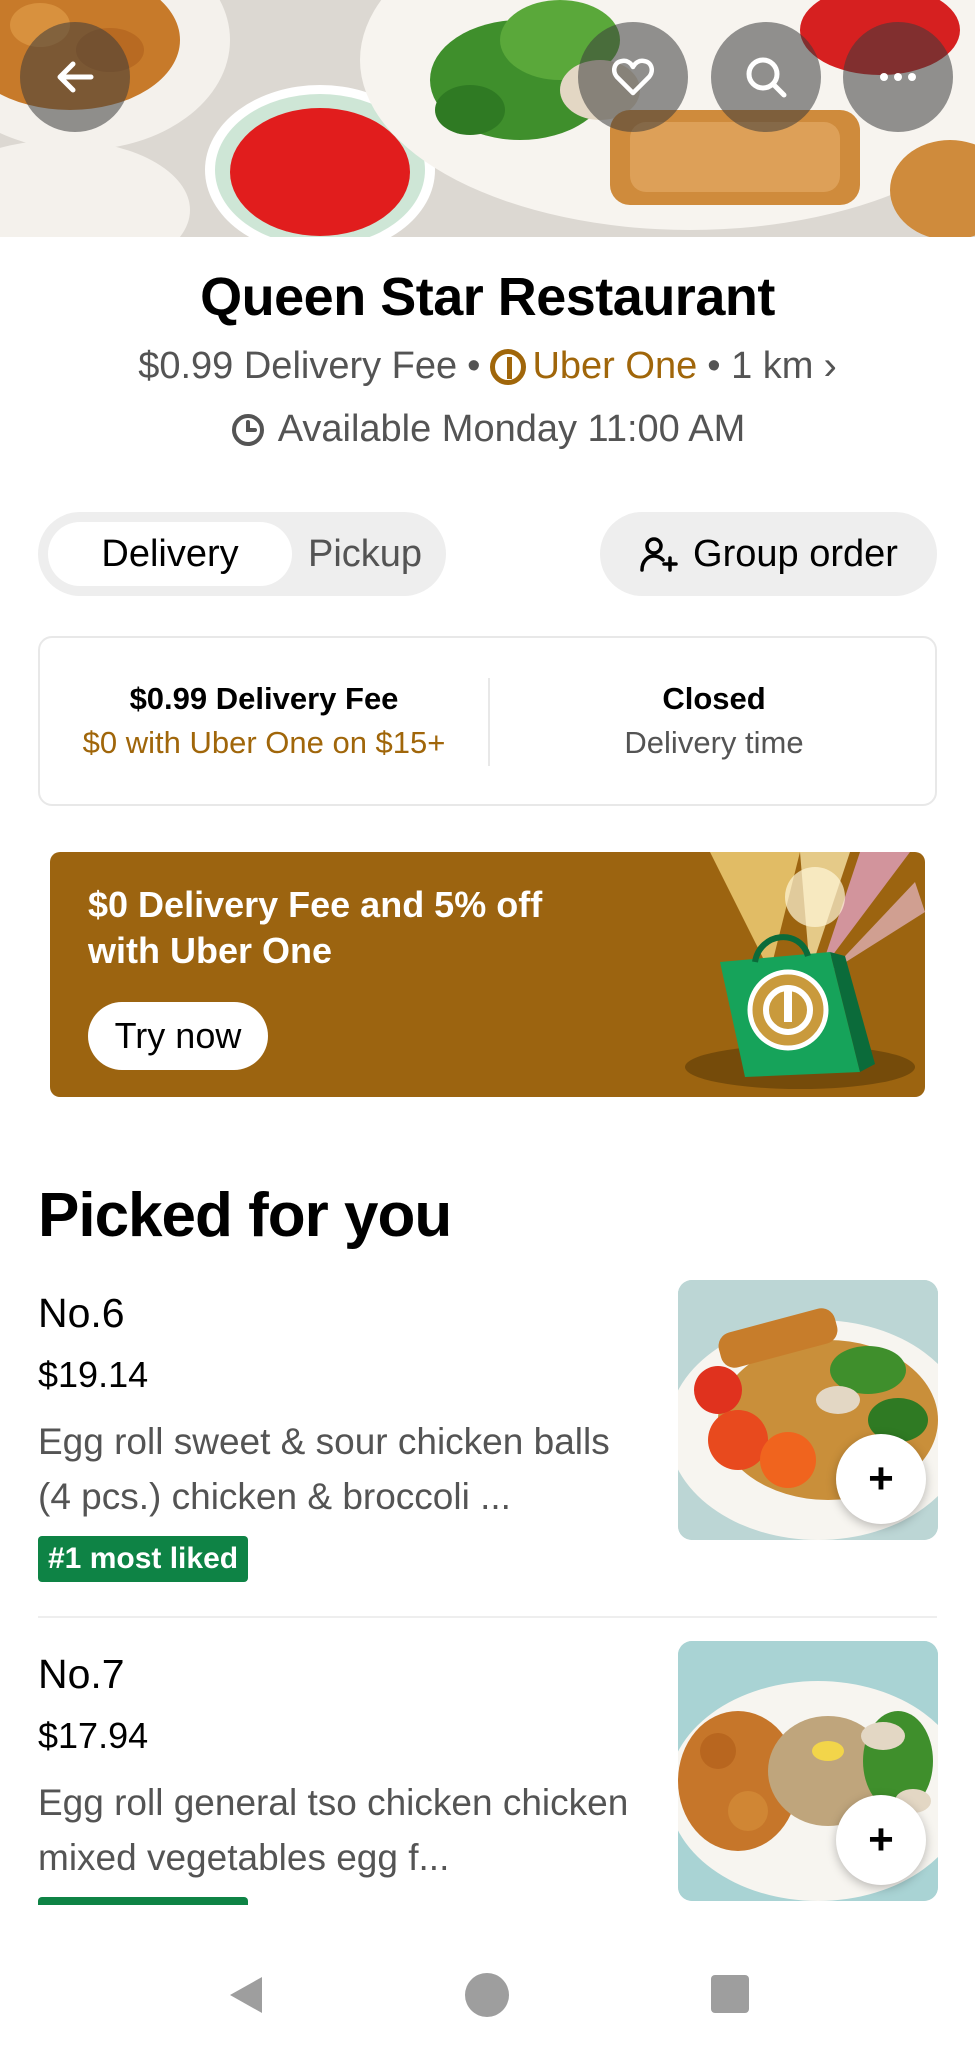  Describe the element at coordinates (487, 1921) in the screenshot. I see `scroll-fade` at that location.